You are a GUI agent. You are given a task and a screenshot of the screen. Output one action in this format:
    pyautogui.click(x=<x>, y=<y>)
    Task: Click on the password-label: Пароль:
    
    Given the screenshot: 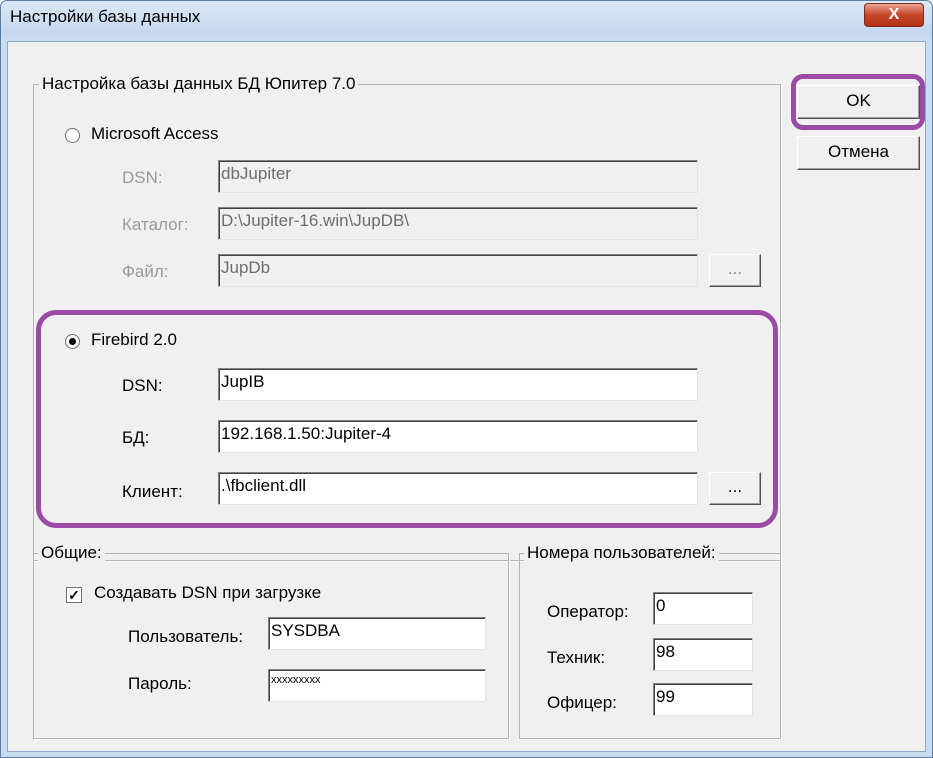 What is the action you would take?
    pyautogui.click(x=160, y=683)
    